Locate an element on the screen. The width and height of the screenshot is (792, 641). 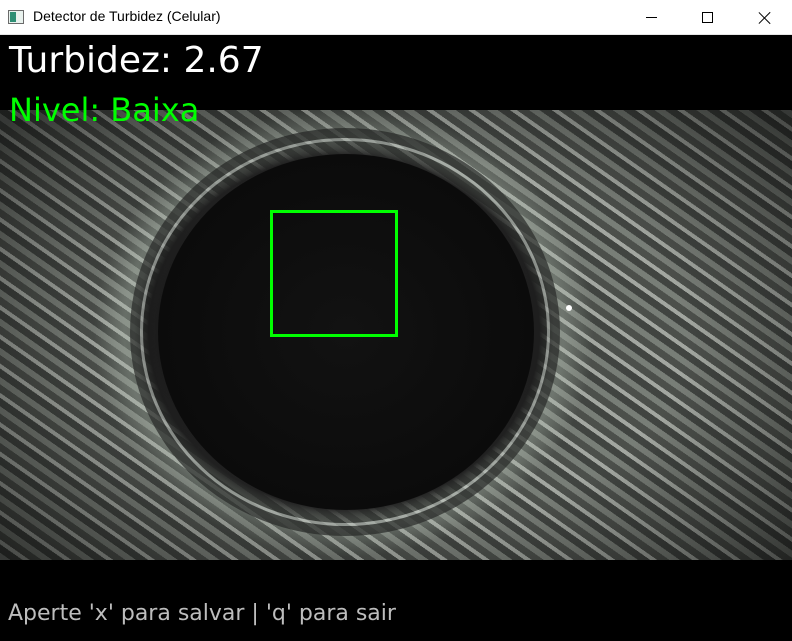
close-button is located at coordinates (764, 17).